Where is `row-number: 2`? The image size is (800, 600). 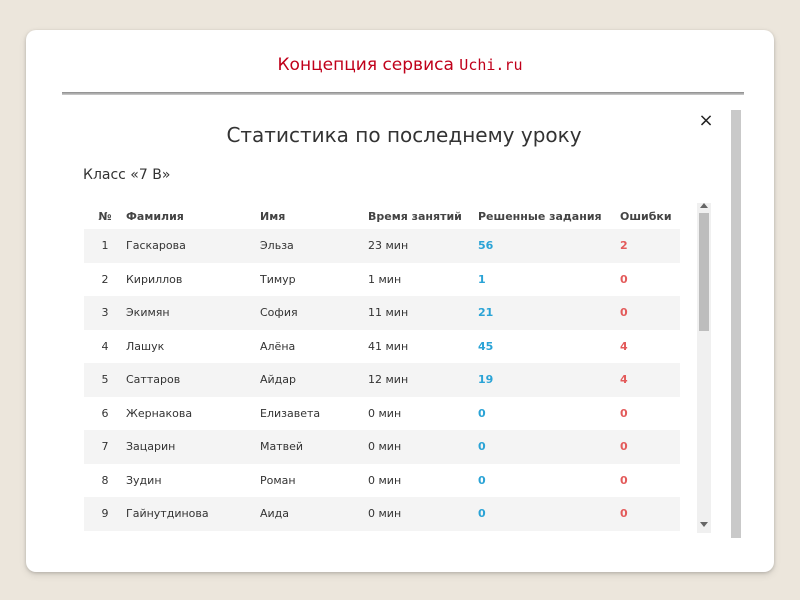
row-number: 2 is located at coordinates (105, 279).